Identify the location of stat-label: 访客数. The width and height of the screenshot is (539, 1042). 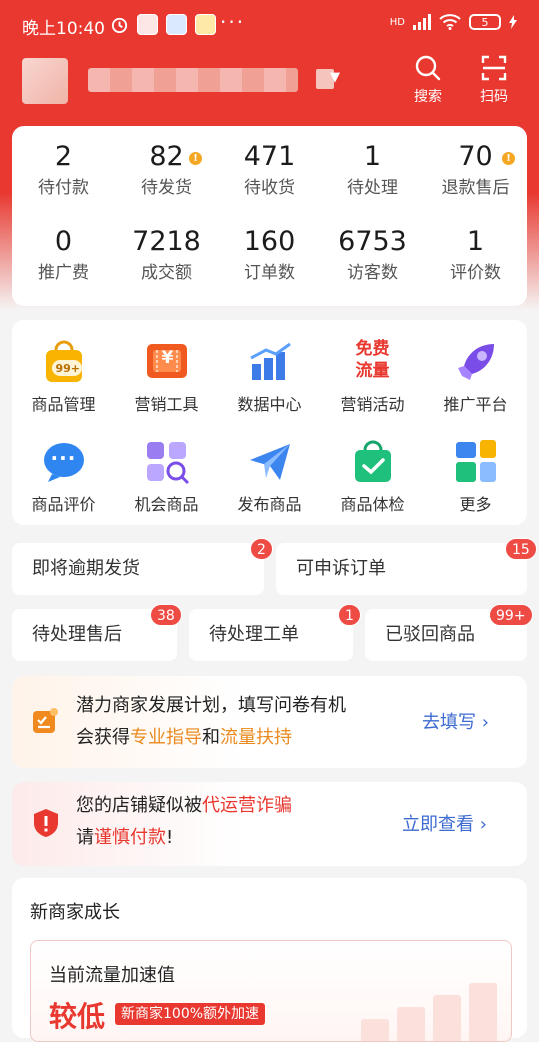
(372, 273).